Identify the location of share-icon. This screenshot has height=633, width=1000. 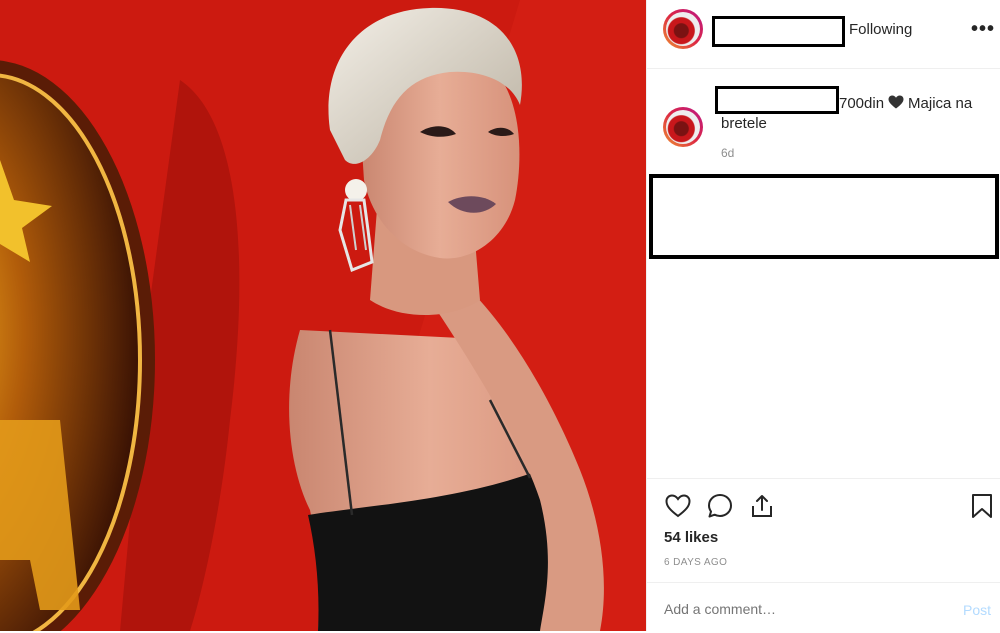
(762, 506).